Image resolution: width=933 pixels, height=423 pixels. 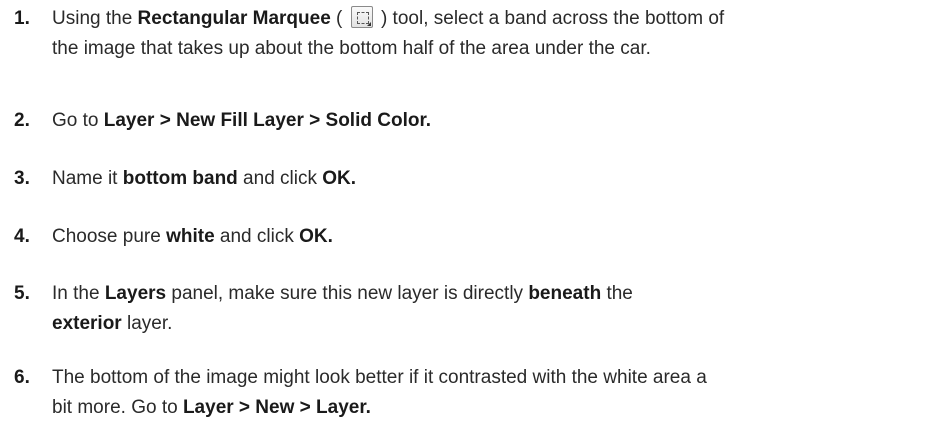 I want to click on menu-path: Layer > New Fill Layer > Solid Color., so click(x=267, y=120).